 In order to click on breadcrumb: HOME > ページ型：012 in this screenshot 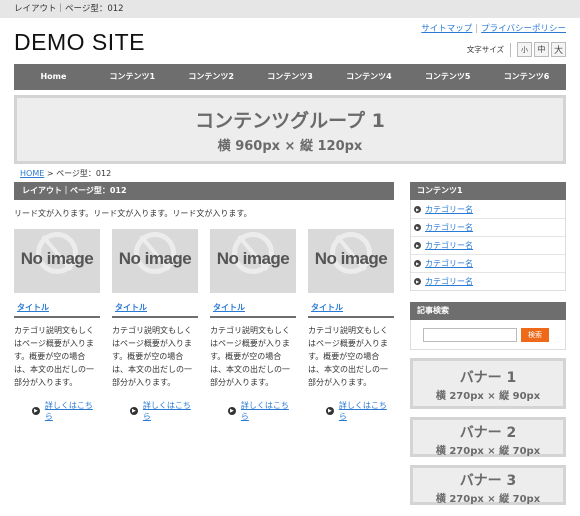, I will do `click(65, 173)`.